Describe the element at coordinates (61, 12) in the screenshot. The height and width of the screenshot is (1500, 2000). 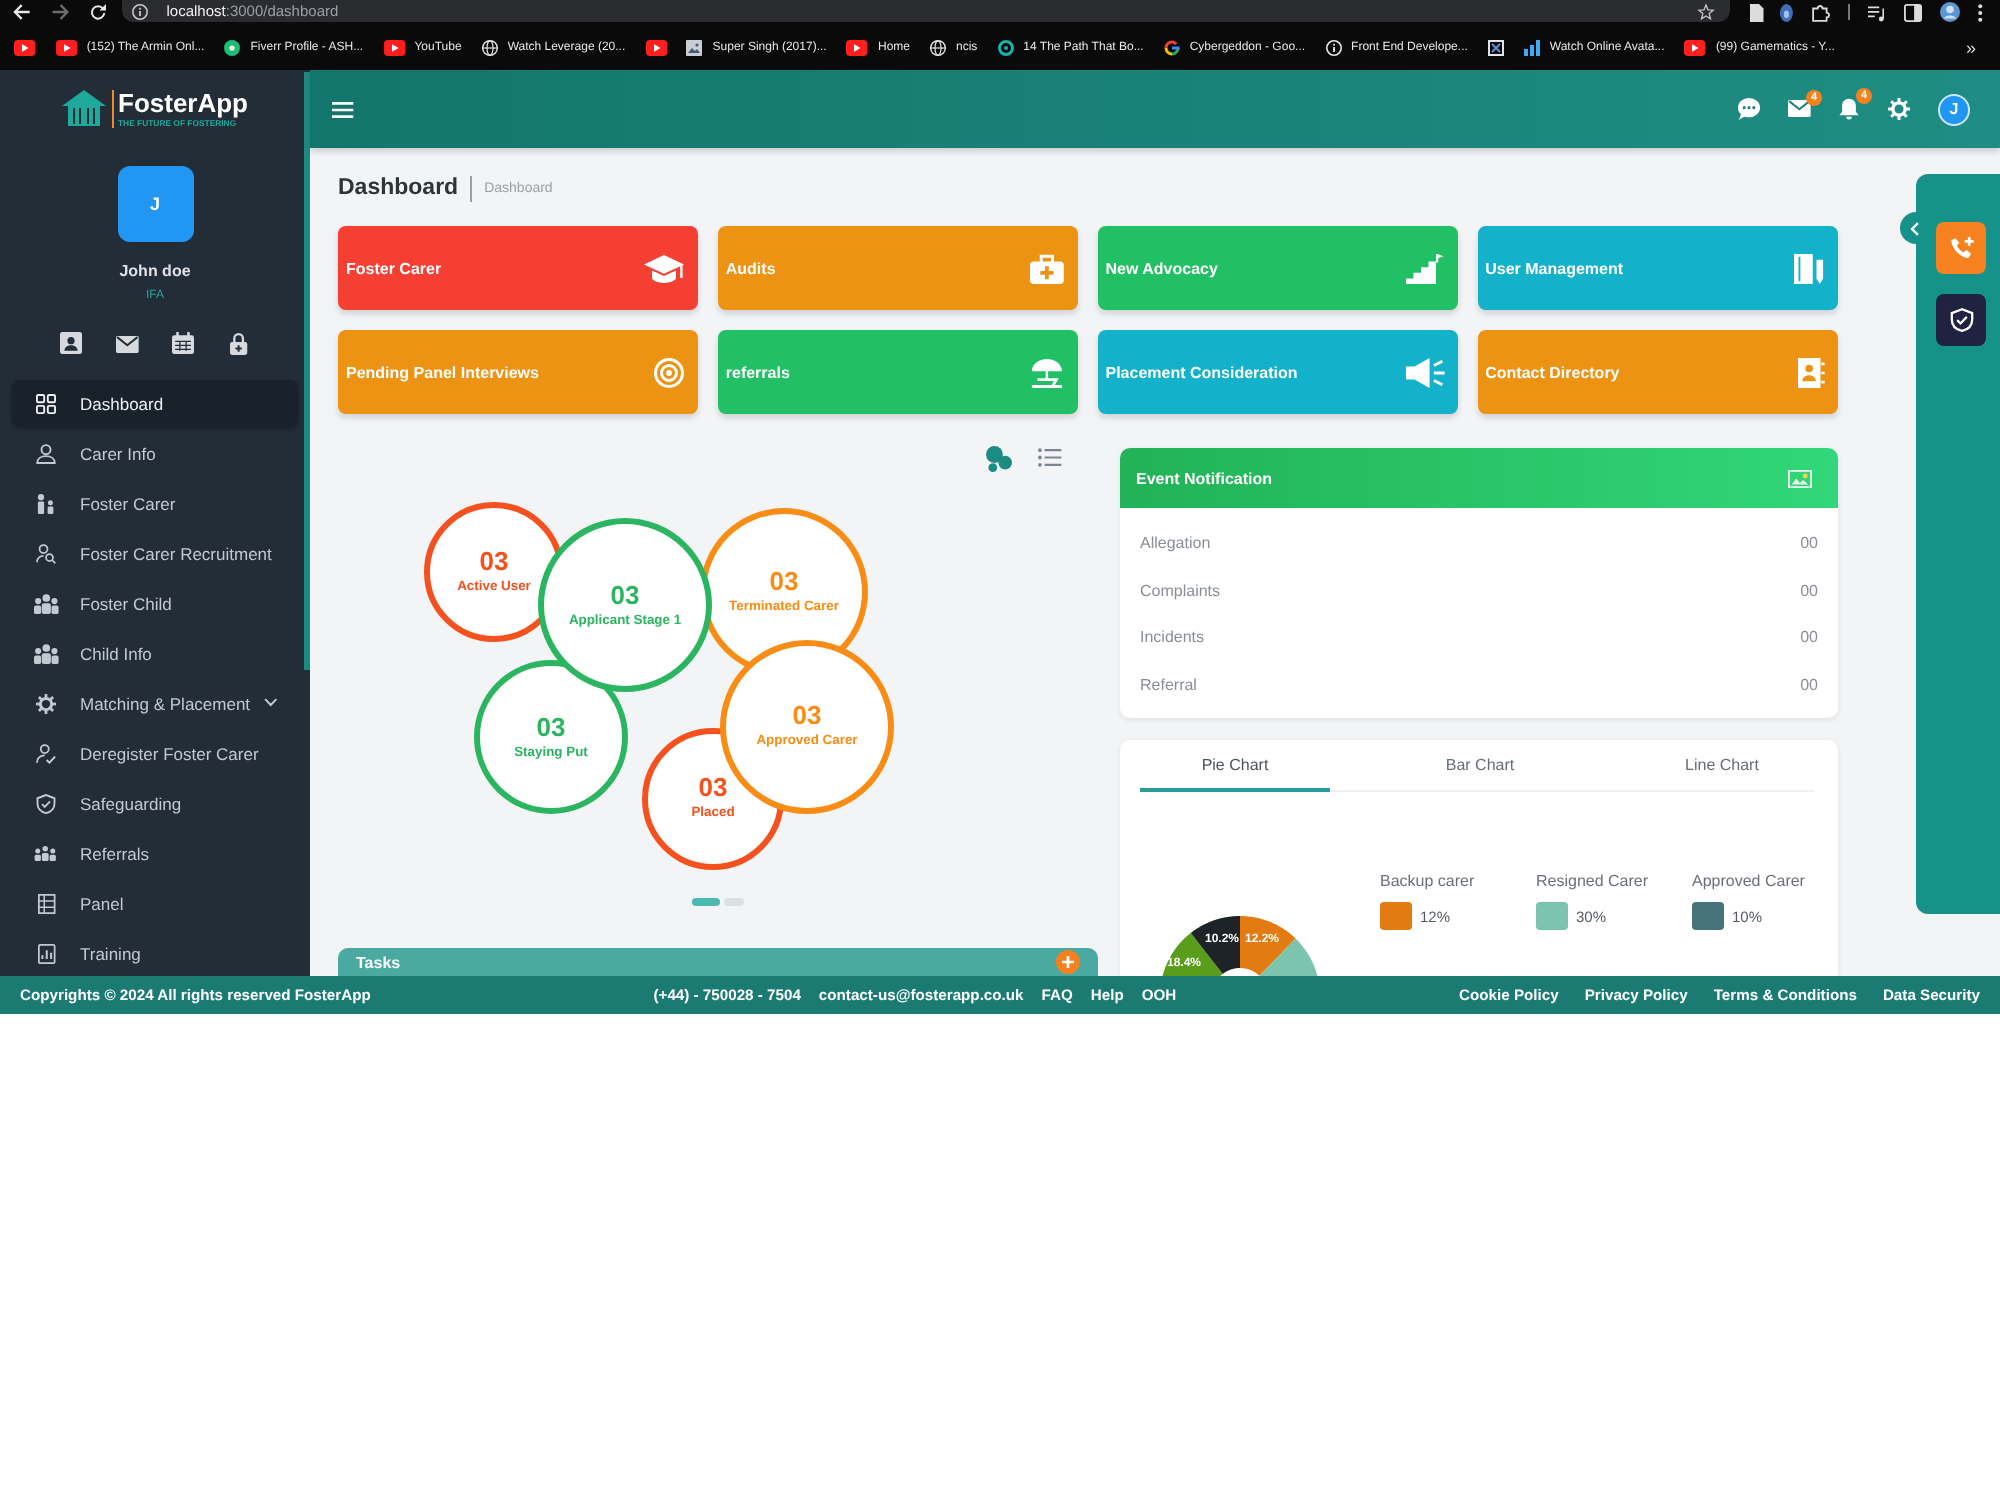
I see `forward-arrow-icon` at that location.